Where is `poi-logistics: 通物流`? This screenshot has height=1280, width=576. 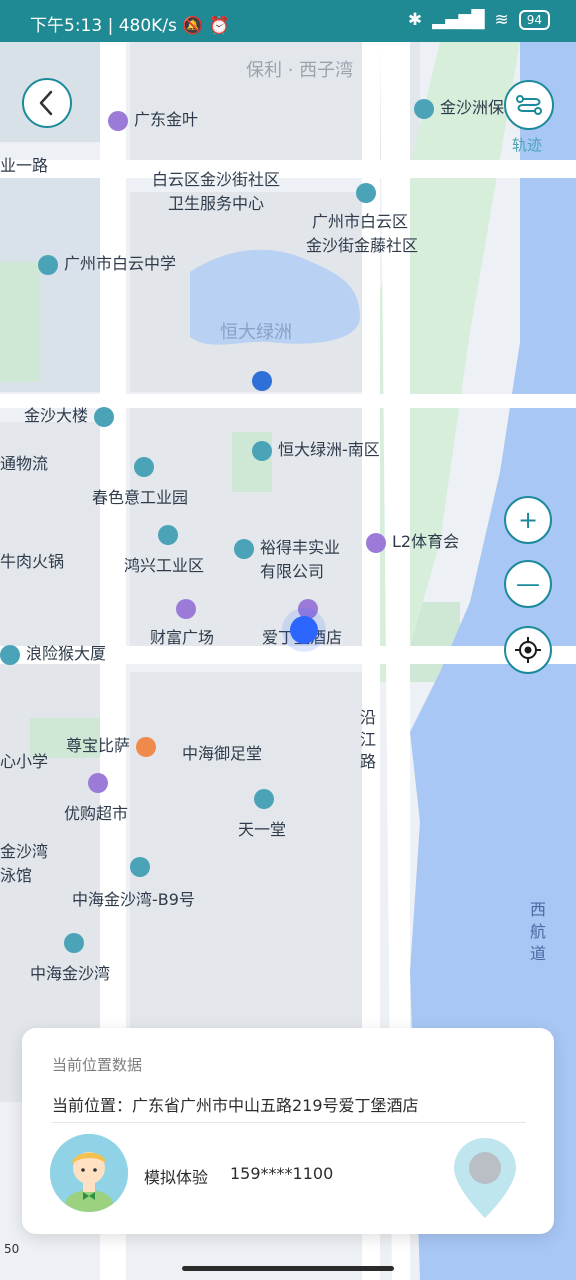
poi-logistics: 通物流 is located at coordinates (24, 462).